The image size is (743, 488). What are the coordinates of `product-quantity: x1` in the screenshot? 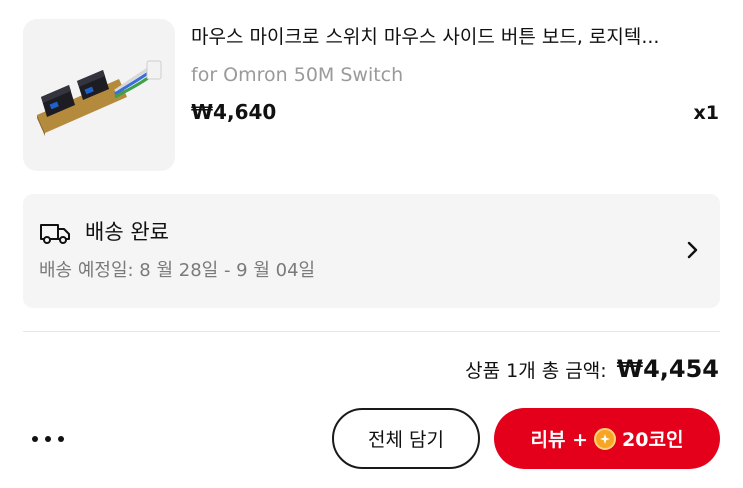 It's located at (706, 113).